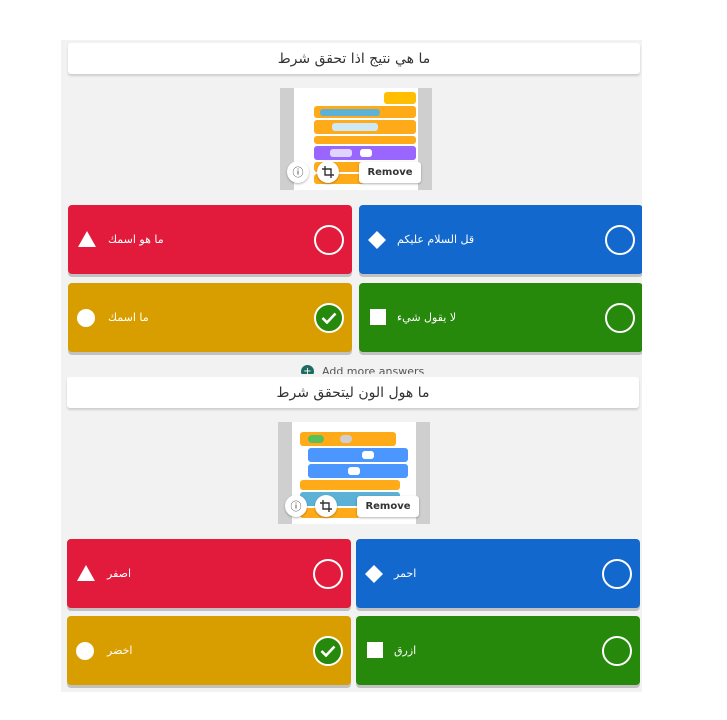 This screenshot has width=727, height=720. What do you see at coordinates (210, 317) in the screenshot?
I see `answer-3-yellow: ما اسمك` at bounding box center [210, 317].